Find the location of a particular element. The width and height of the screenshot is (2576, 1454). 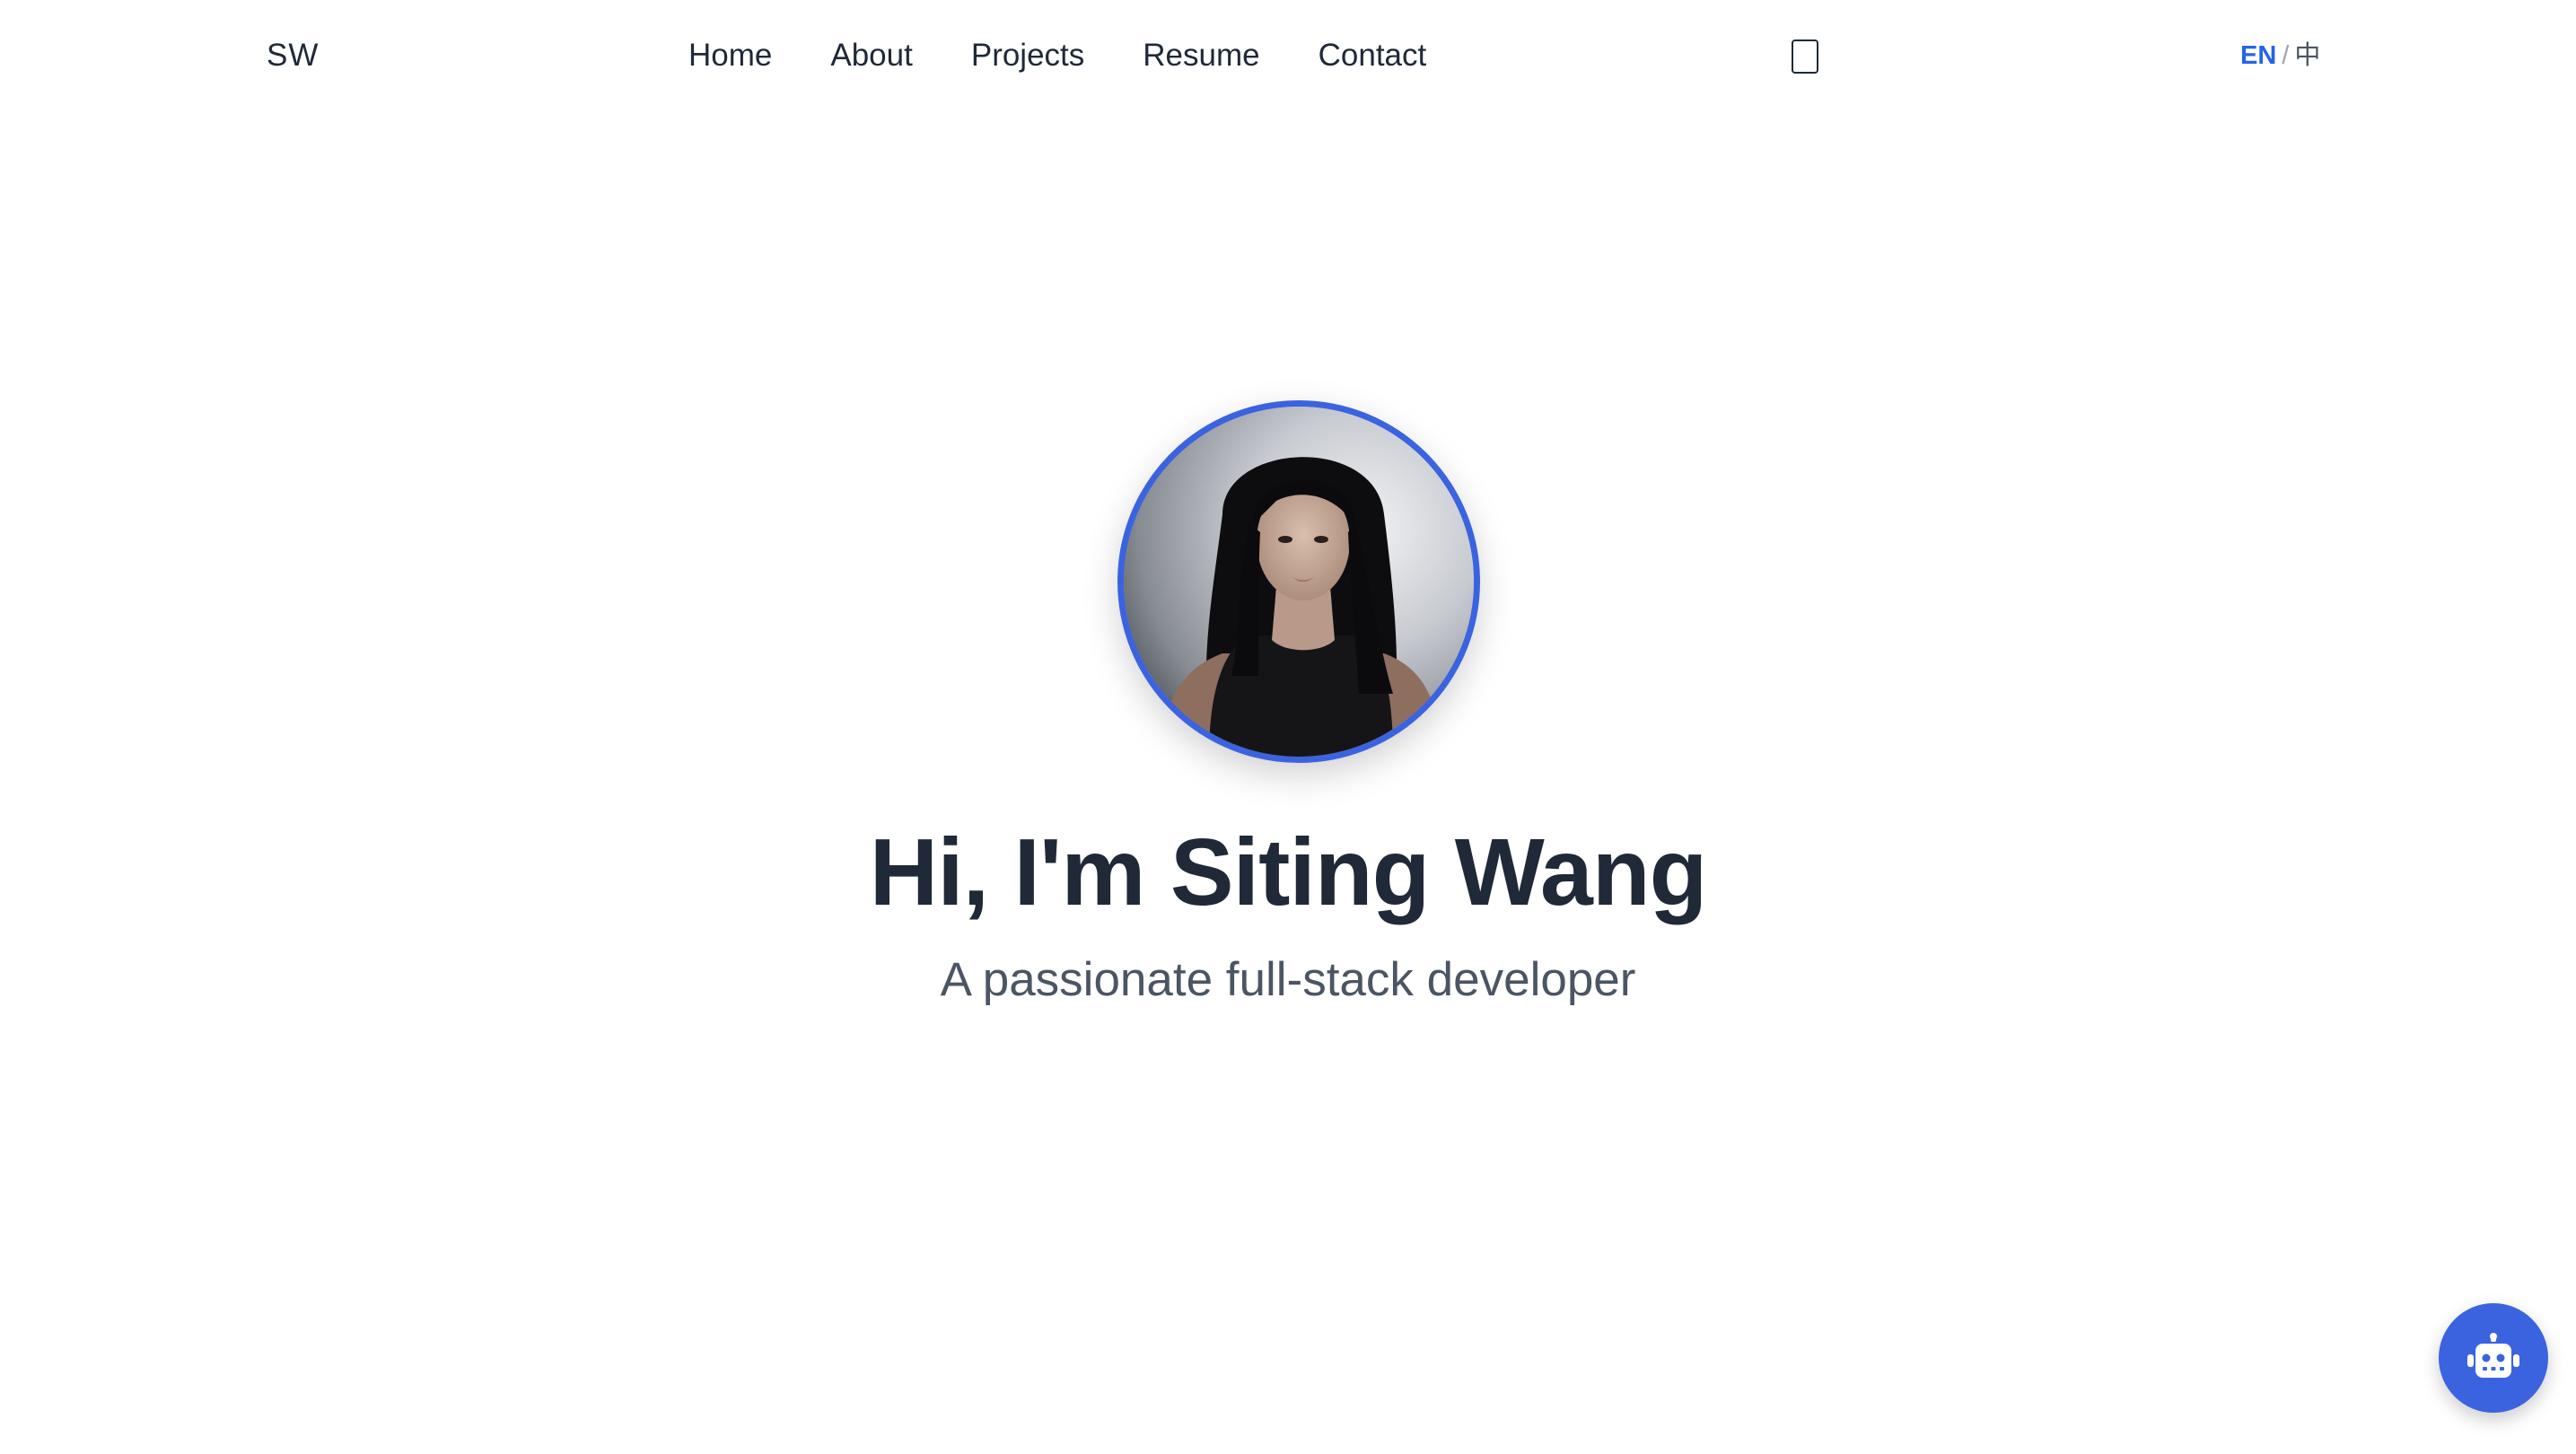

profile-avatar is located at coordinates (1298, 581).